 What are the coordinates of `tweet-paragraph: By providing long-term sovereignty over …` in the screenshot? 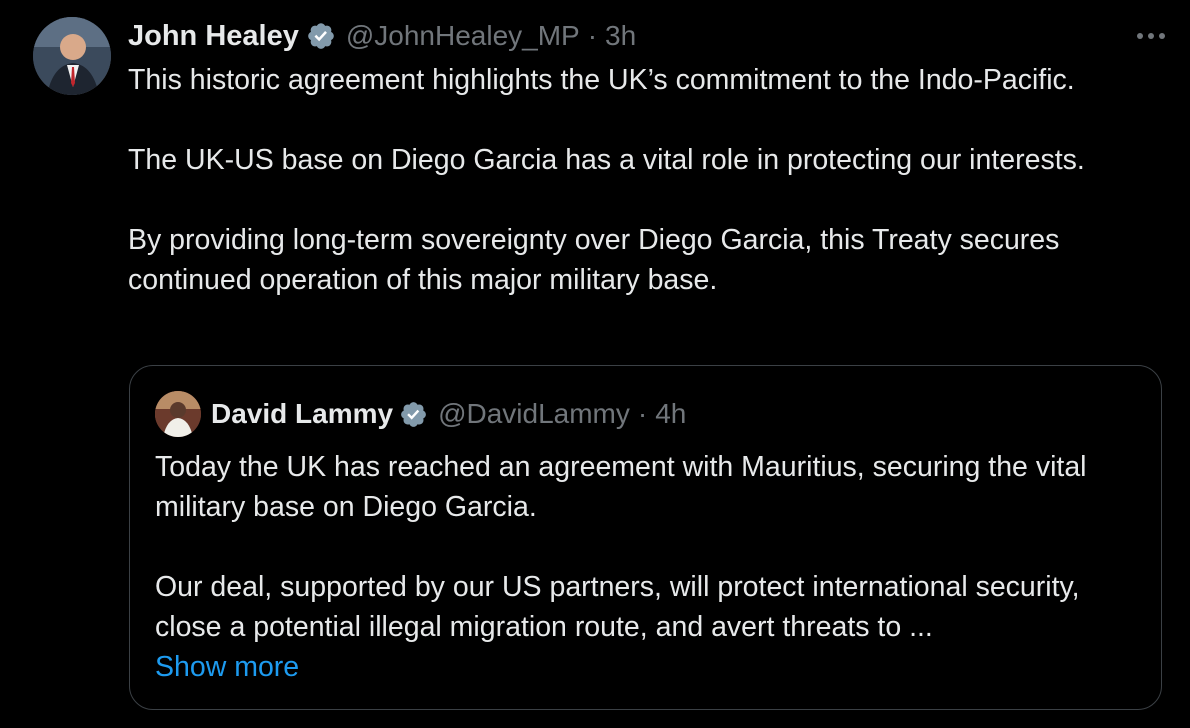 It's located at (594, 260).